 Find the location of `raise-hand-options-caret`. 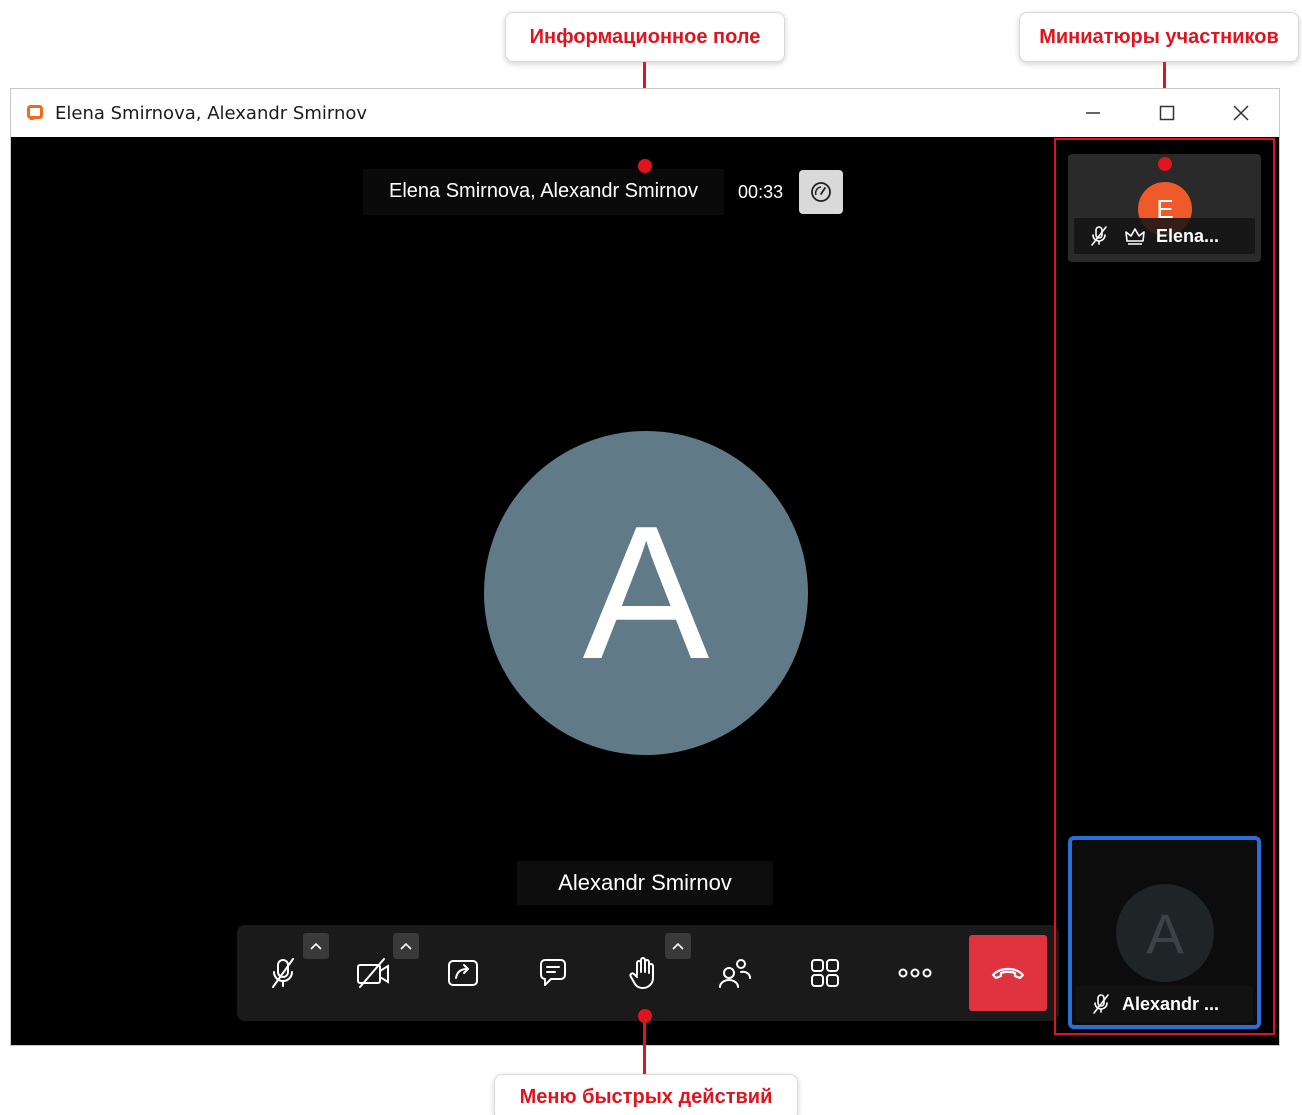

raise-hand-options-caret is located at coordinates (678, 946).